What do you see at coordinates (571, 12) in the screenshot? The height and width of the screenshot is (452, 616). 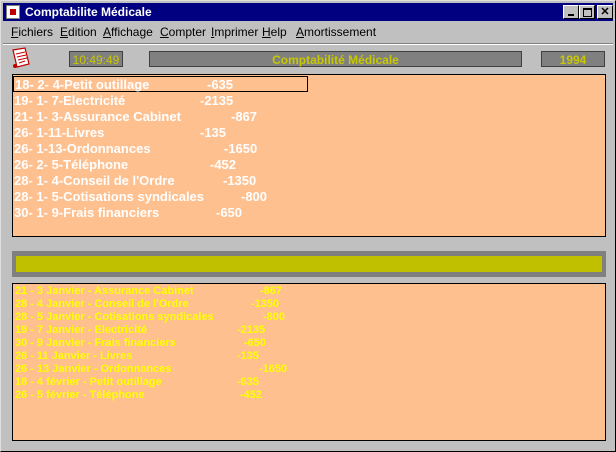 I see `minimize-button` at bounding box center [571, 12].